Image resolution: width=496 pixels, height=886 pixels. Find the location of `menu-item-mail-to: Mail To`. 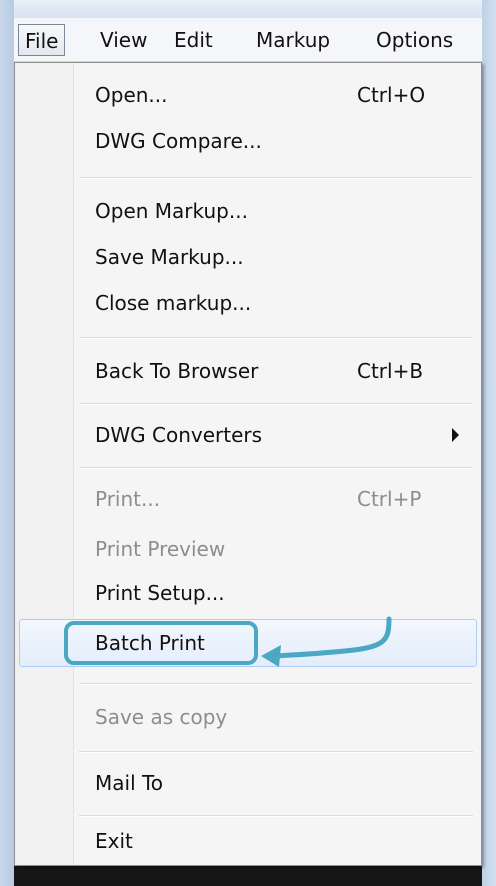

menu-item-mail-to: Mail To is located at coordinates (248, 783).